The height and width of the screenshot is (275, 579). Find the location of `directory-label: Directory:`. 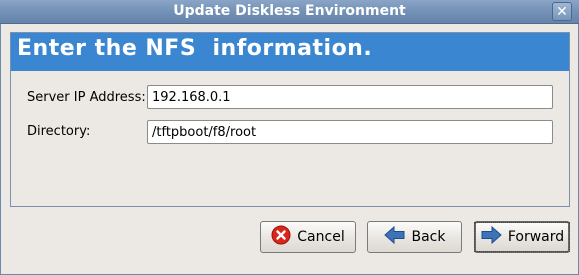

directory-label: Directory: is located at coordinates (59, 131).